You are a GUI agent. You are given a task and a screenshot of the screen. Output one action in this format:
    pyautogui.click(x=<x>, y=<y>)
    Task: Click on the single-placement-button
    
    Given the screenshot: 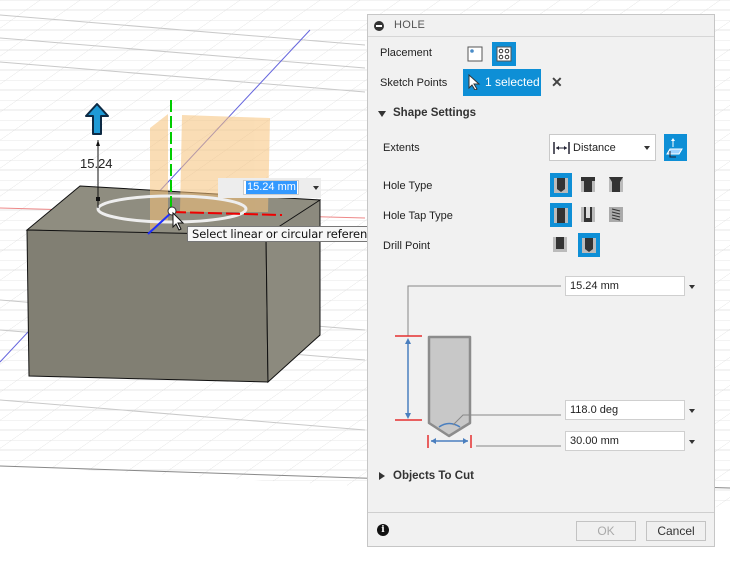 What is the action you would take?
    pyautogui.click(x=475, y=54)
    